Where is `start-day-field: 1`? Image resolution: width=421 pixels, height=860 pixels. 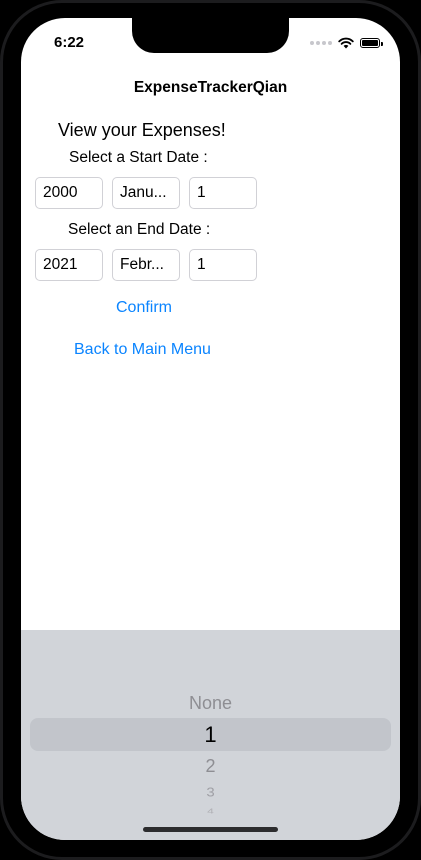 start-day-field: 1 is located at coordinates (223, 193).